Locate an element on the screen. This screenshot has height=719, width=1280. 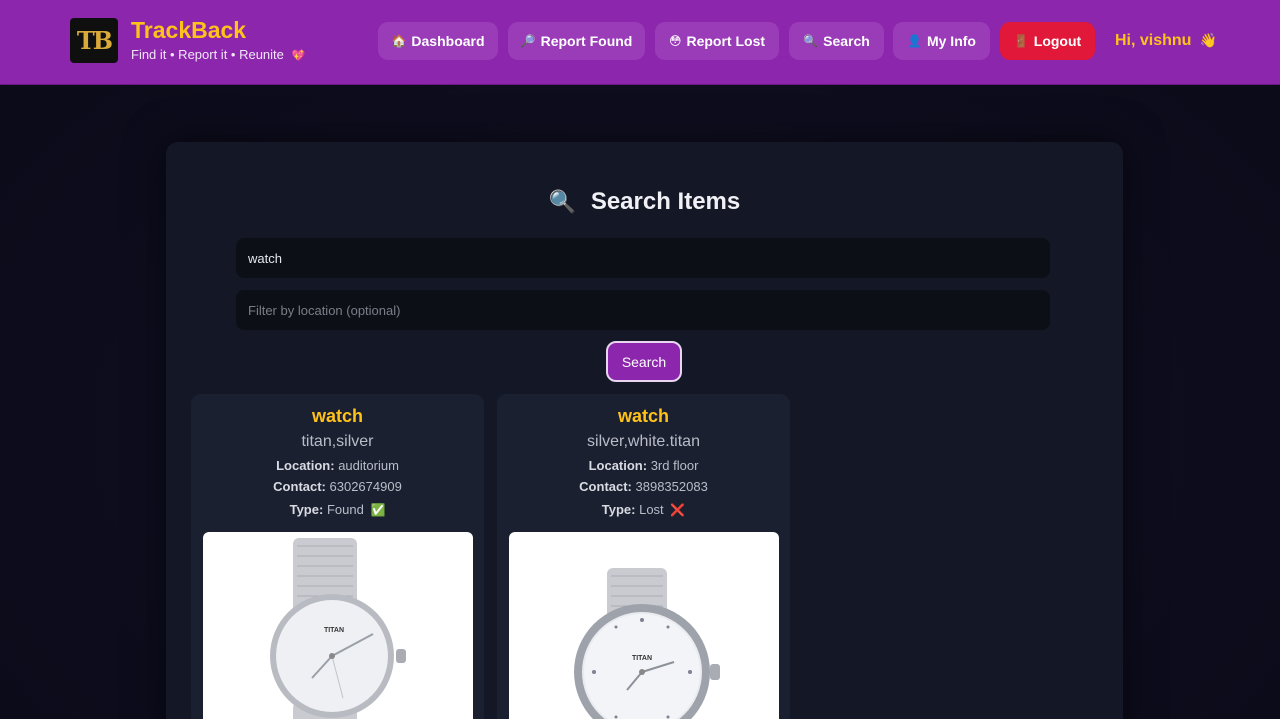
magnifier-icon: 🔎 is located at coordinates (528, 41).